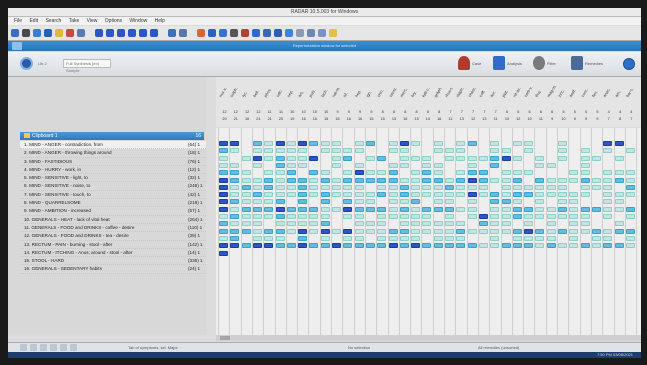 This screenshot has height=365, width=647. Describe the element at coordinates (138, 21) in the screenshot. I see `menu-window: Window` at that location.